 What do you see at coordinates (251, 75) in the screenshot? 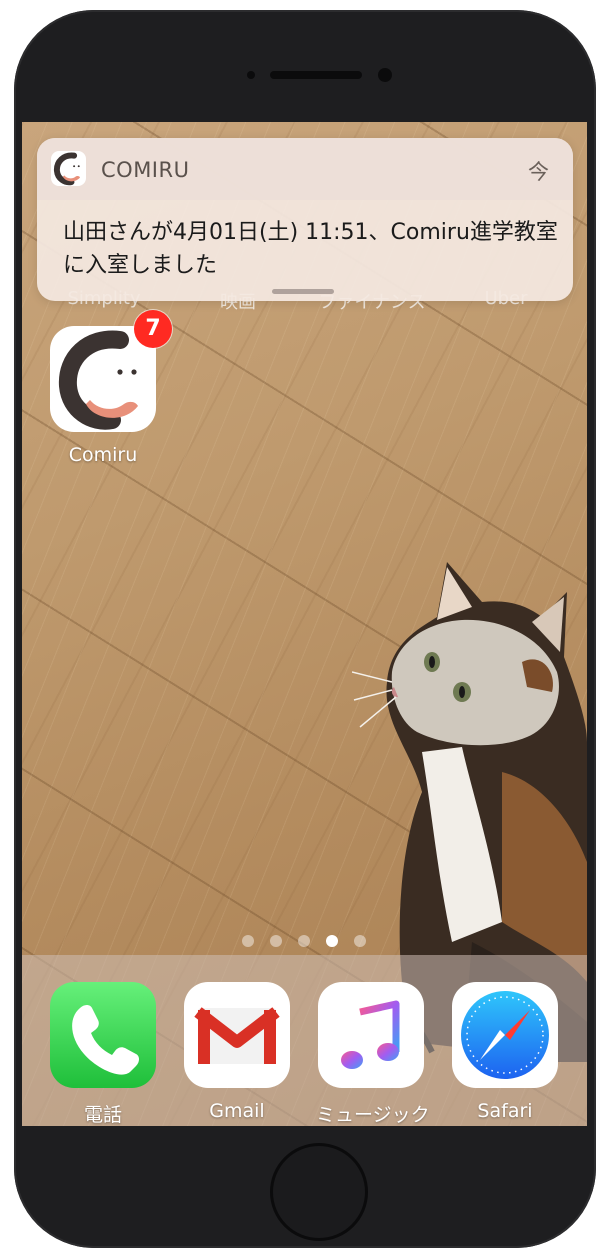
I see `proximity-sensor` at bounding box center [251, 75].